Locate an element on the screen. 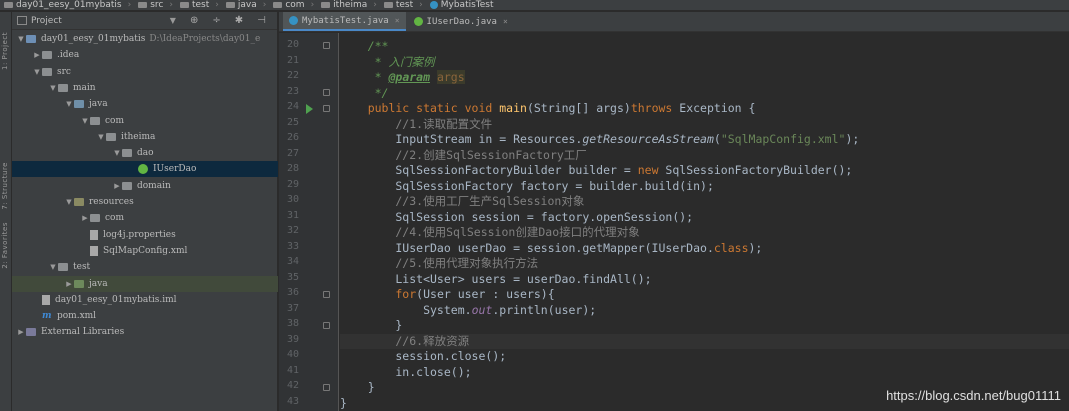  project-tree-item: day01_eesy_01mybatis.iml is located at coordinates (145, 300).